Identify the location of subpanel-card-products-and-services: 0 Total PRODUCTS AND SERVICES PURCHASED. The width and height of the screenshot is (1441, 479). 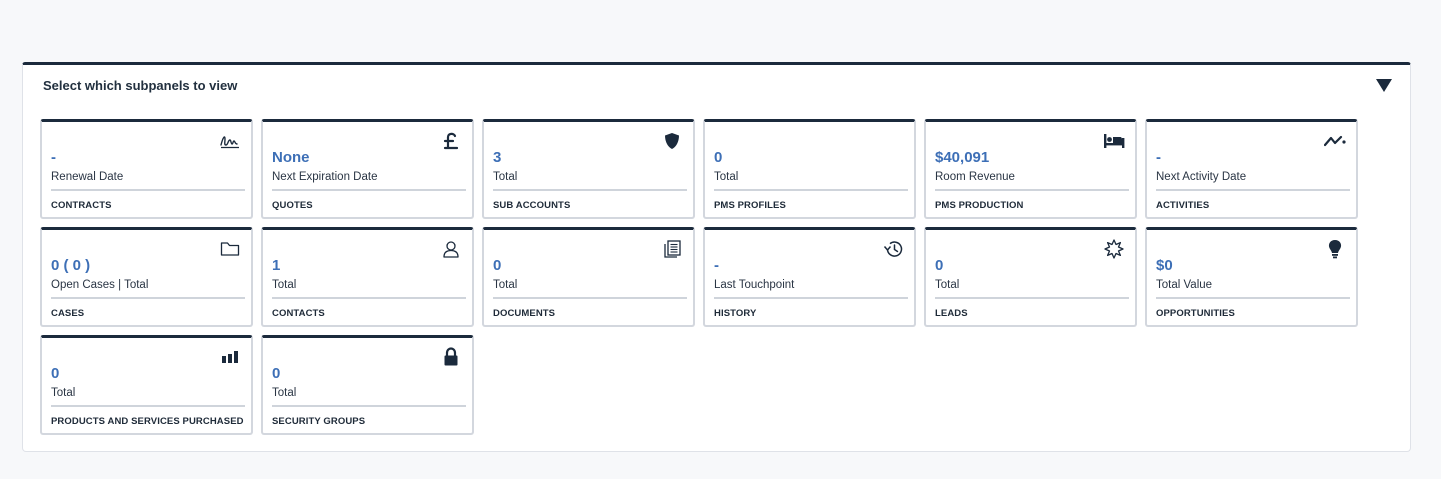
(146, 385).